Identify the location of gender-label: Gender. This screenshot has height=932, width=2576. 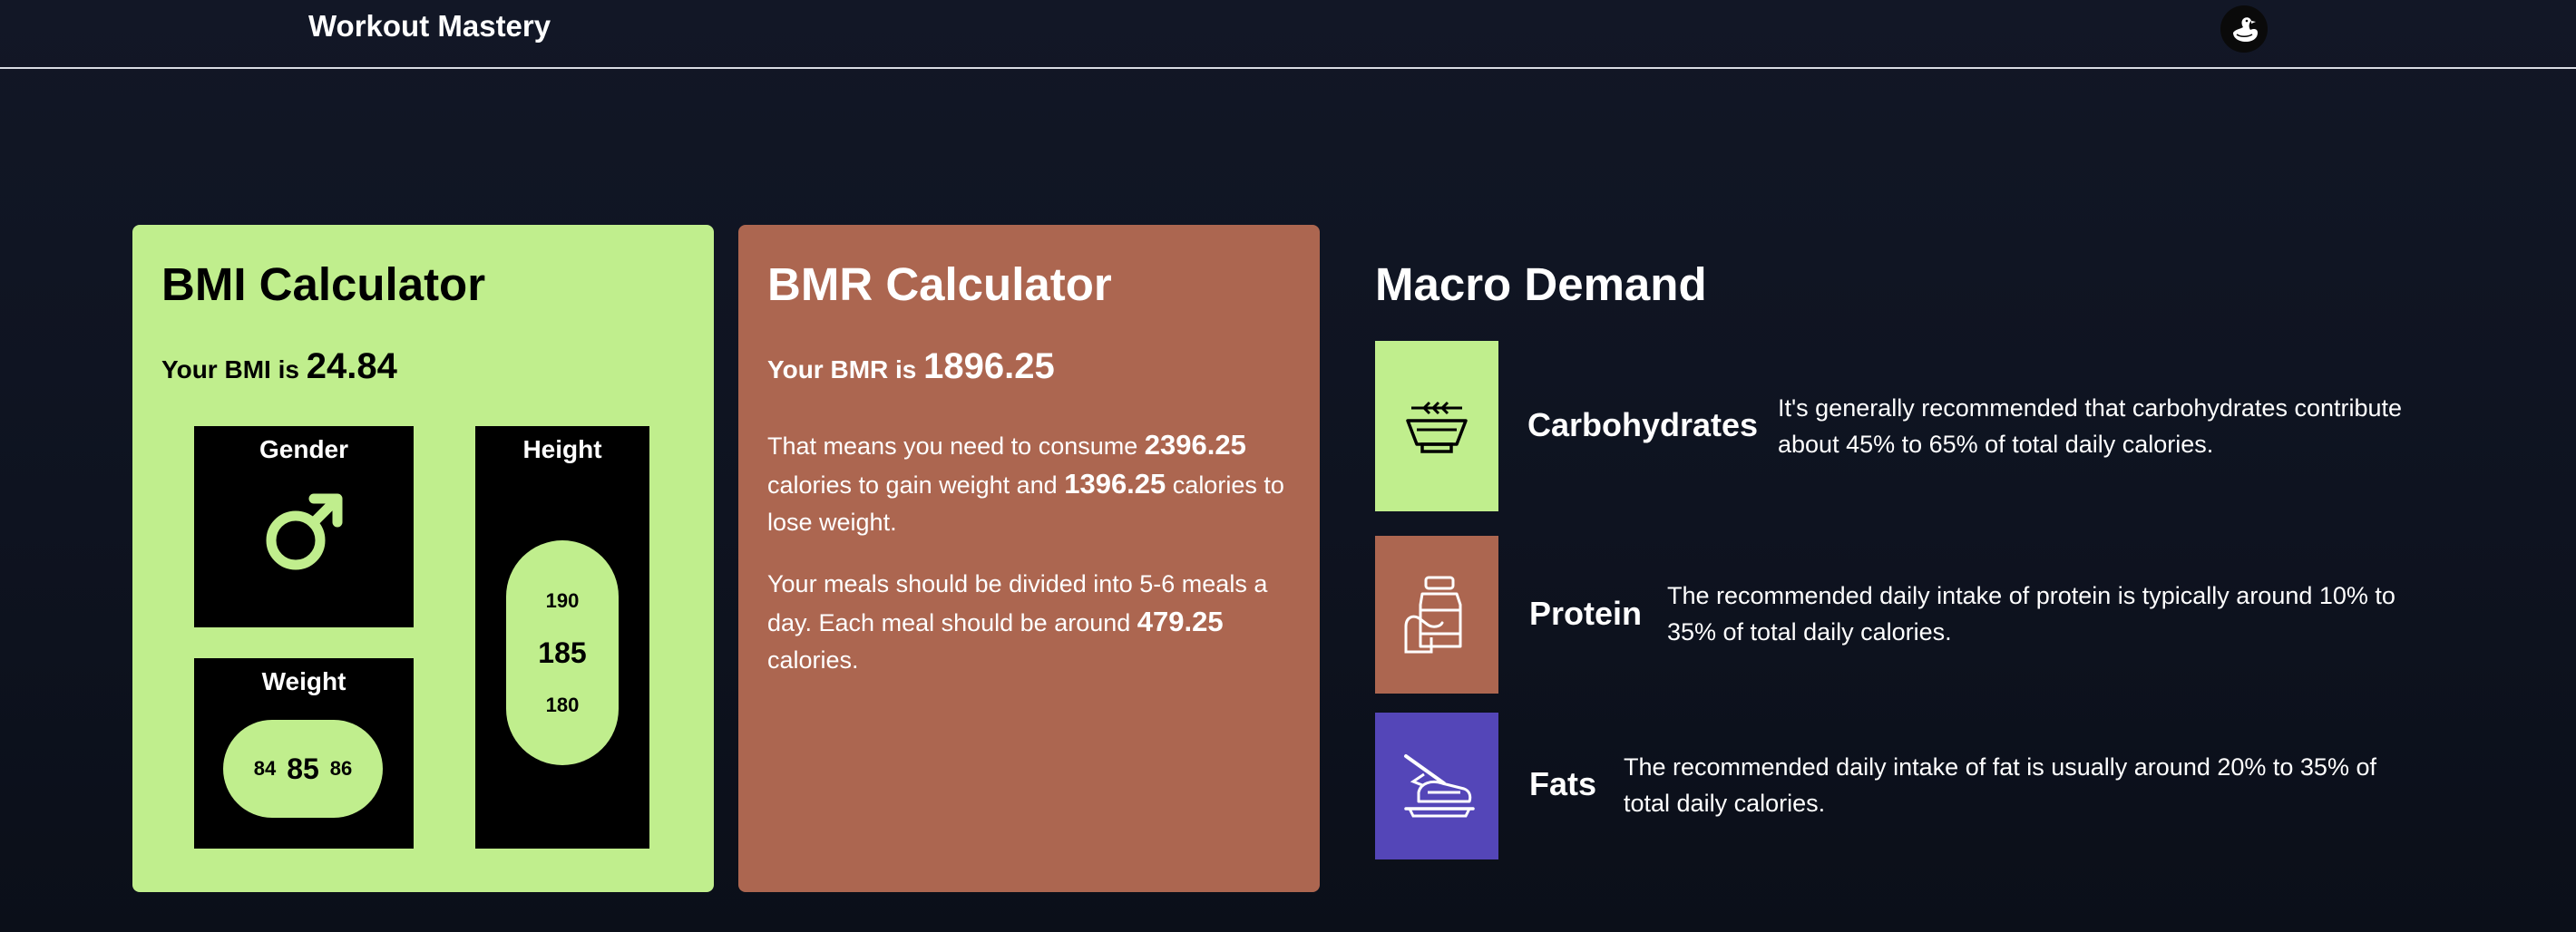
(304, 449).